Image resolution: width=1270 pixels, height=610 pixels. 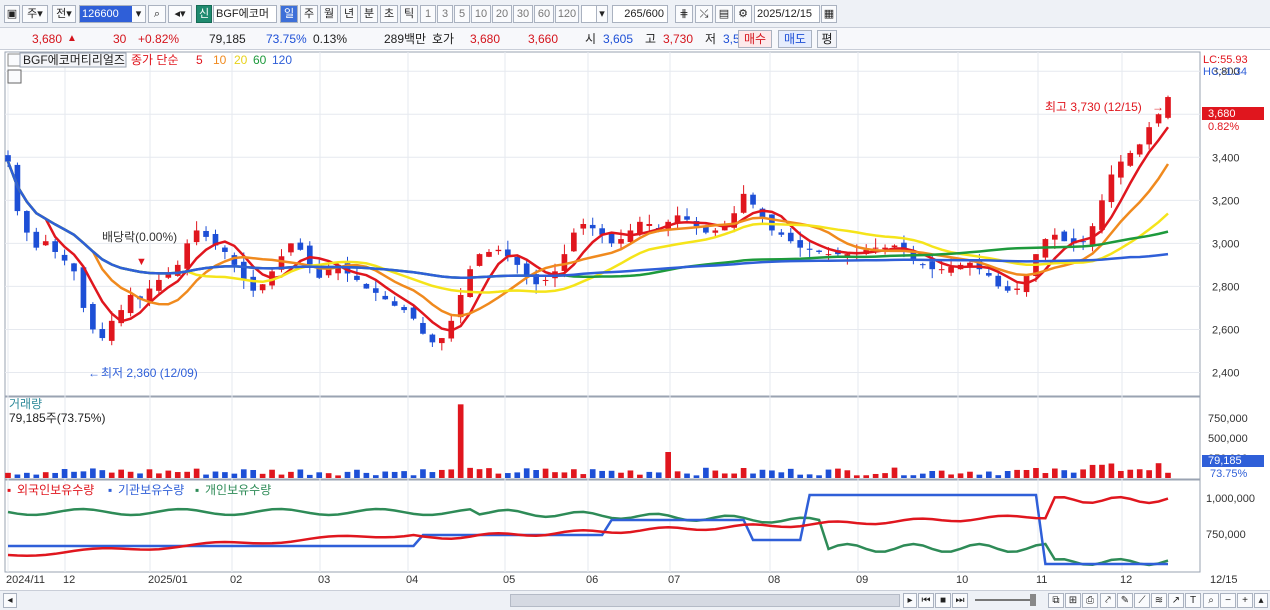 I want to click on print-icon: ⎙, so click(x=1090, y=600).